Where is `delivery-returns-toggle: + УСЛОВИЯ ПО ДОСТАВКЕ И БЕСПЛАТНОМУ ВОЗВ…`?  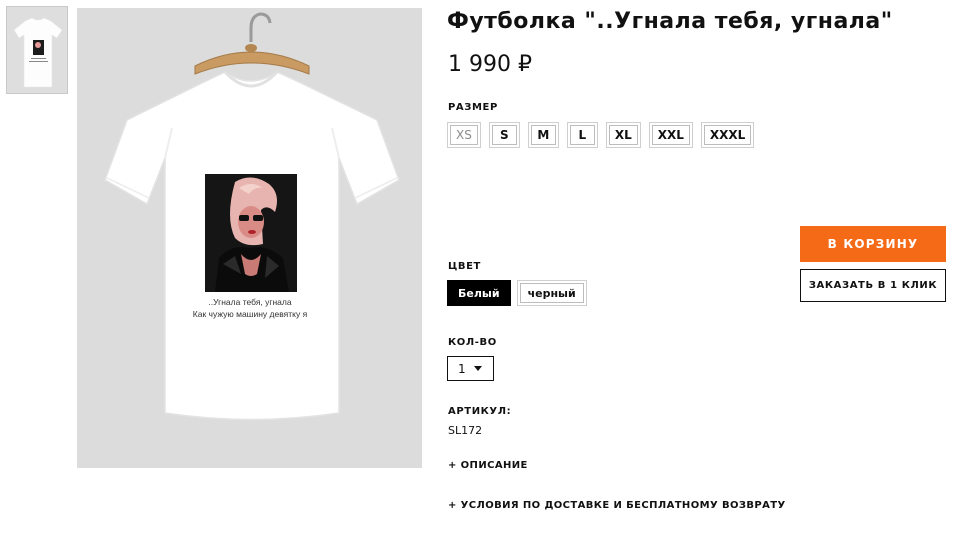 delivery-returns-toggle: + УСЛОВИЯ ПО ДОСТАВКЕ И БЕСПЛАТНОМУ ВОЗВ… is located at coordinates (617, 505).